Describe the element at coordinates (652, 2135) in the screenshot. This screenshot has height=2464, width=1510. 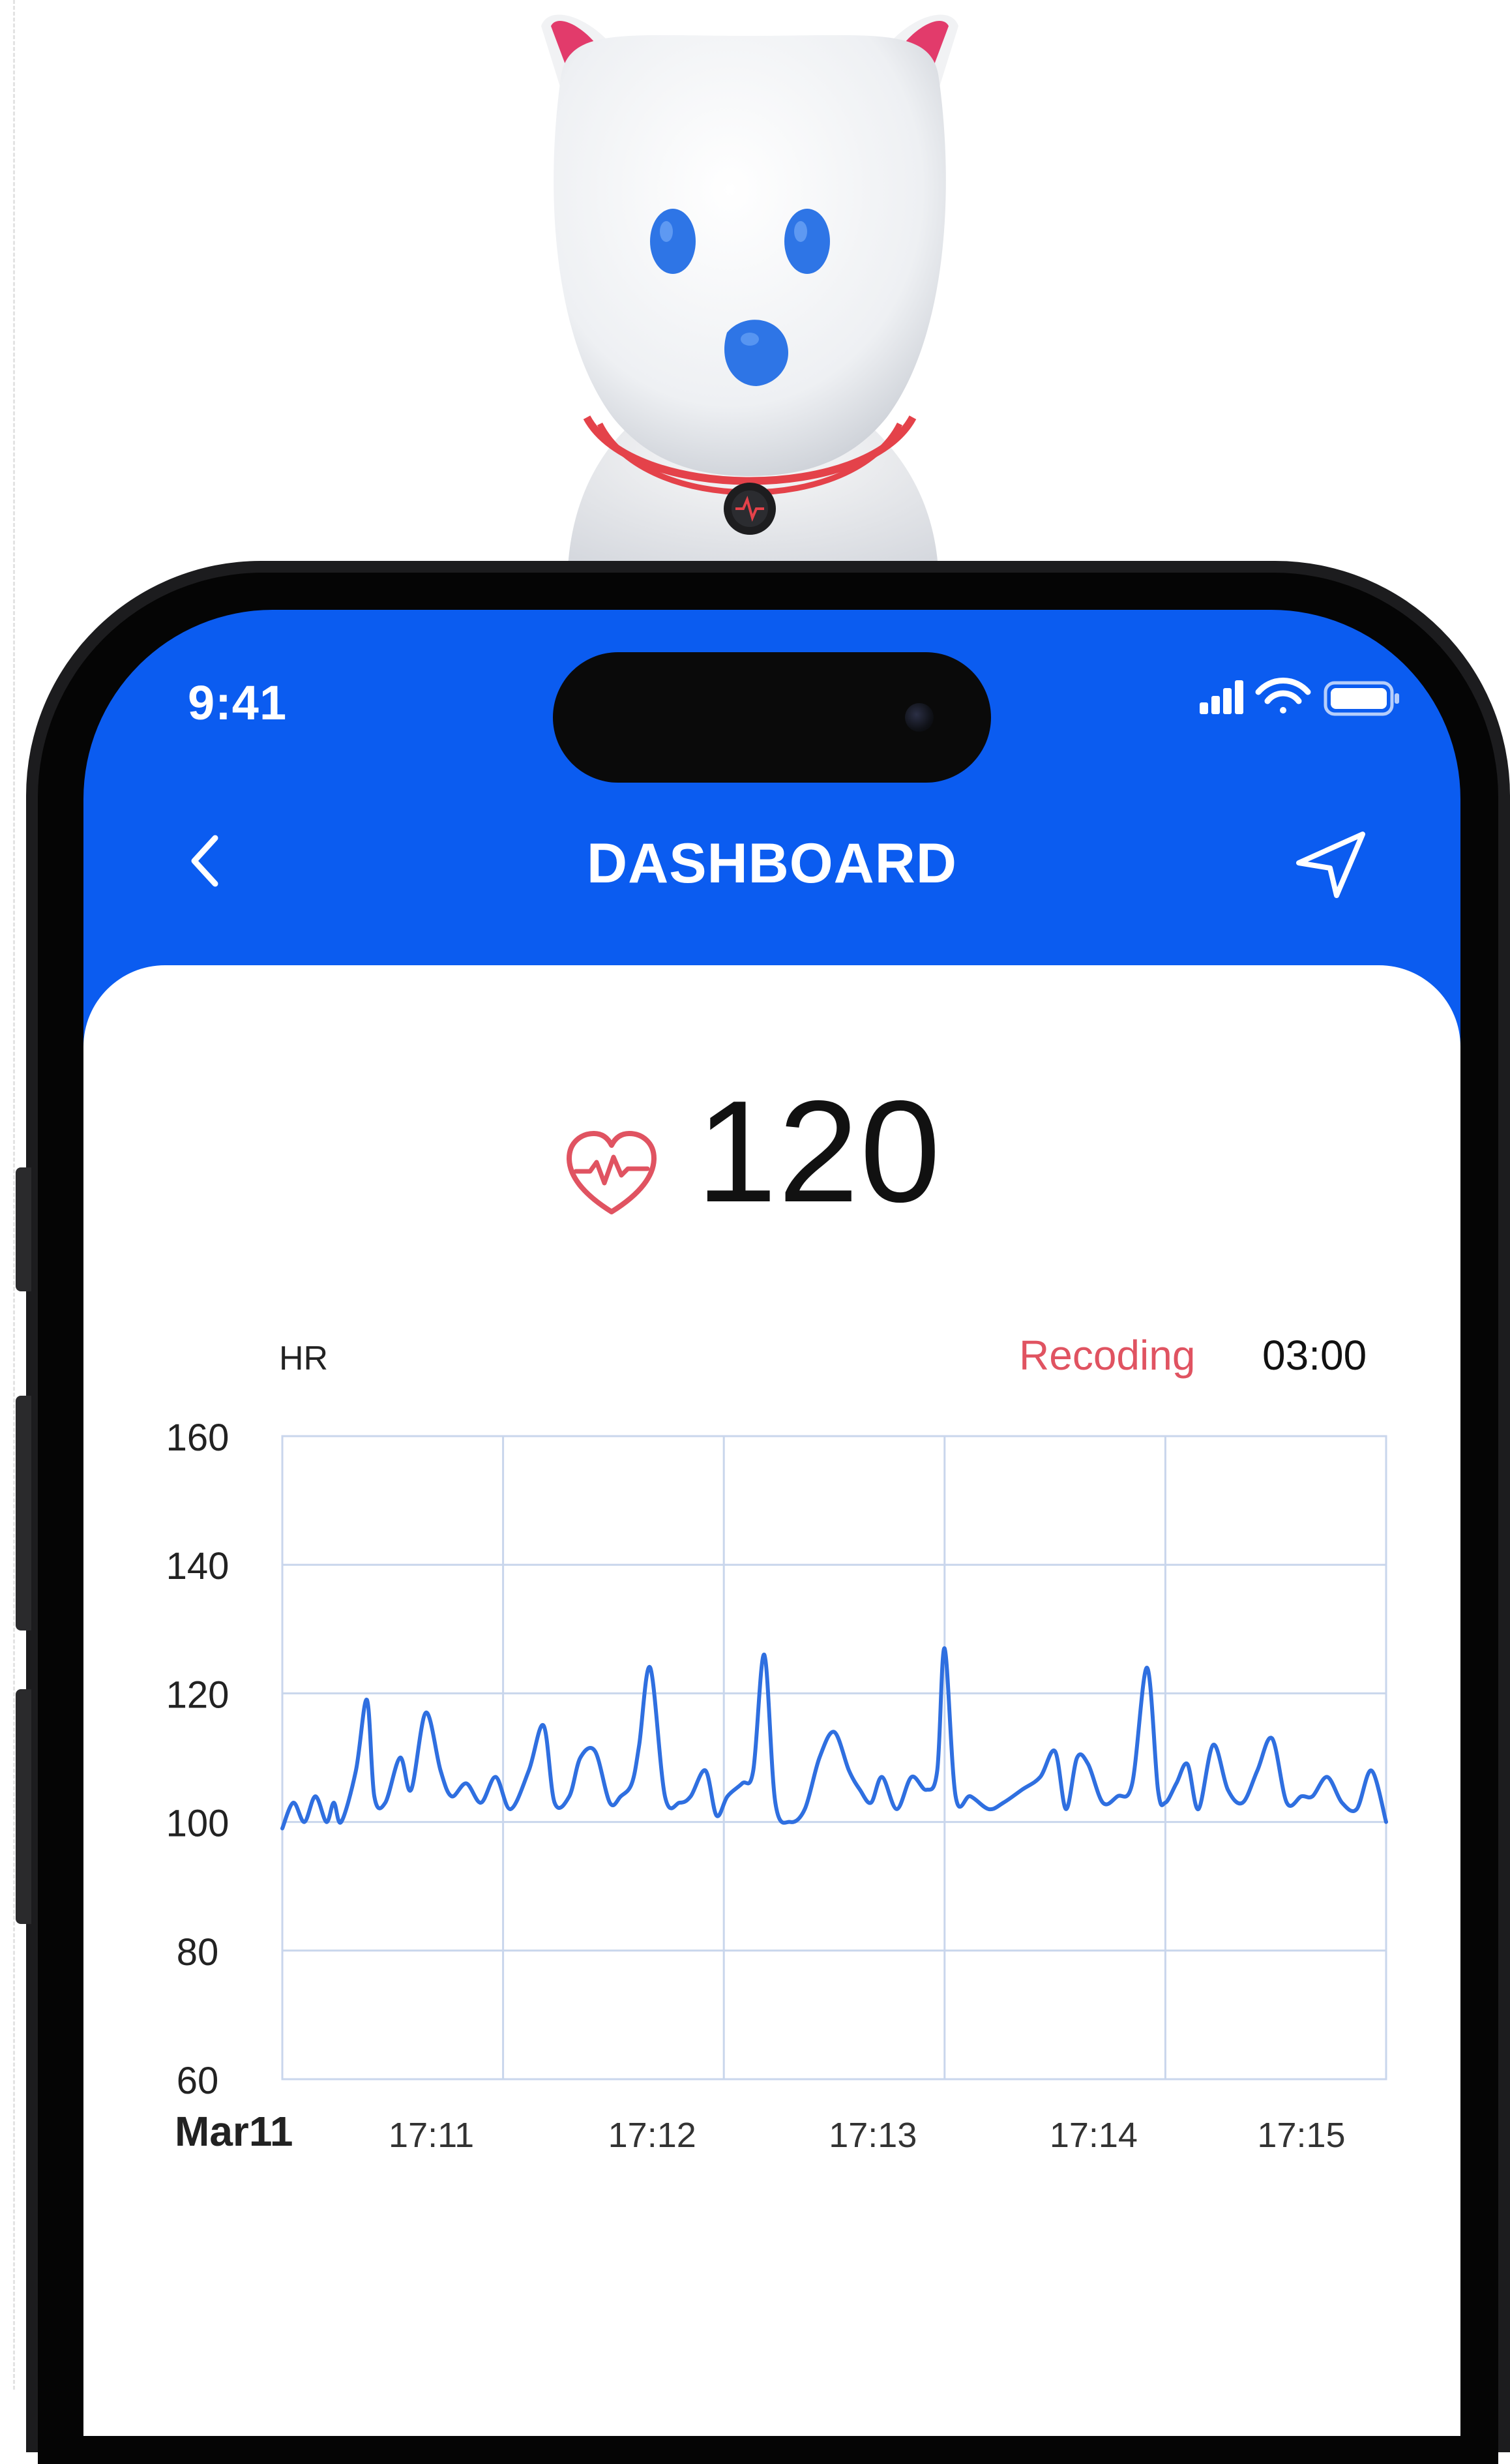
I see `x-tick-label: 17:12` at that location.